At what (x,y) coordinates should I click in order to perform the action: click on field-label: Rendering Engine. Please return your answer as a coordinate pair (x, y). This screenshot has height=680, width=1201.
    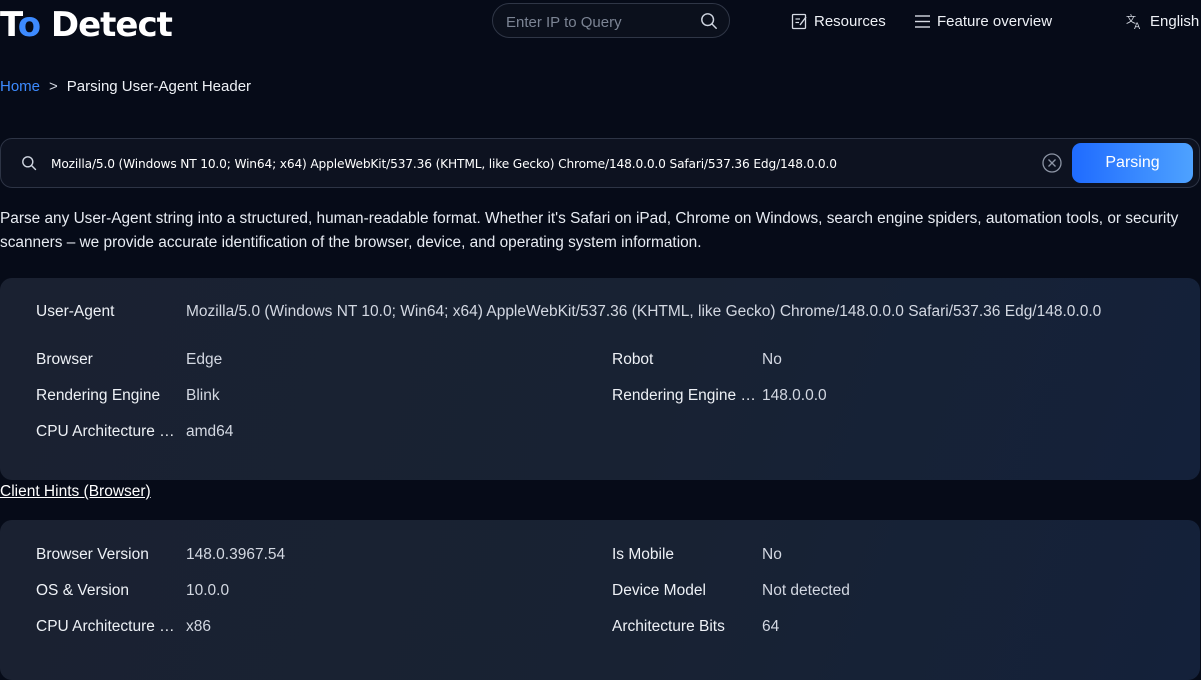
    Looking at the image, I should click on (98, 395).